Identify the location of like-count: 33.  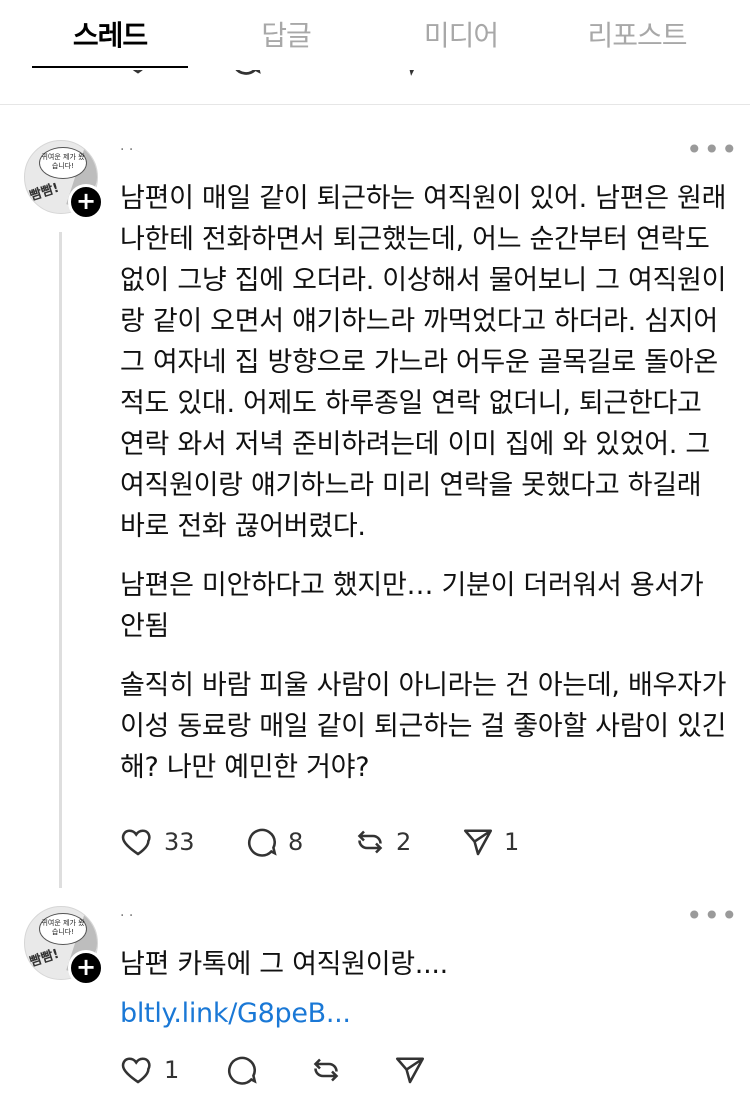
(179, 842).